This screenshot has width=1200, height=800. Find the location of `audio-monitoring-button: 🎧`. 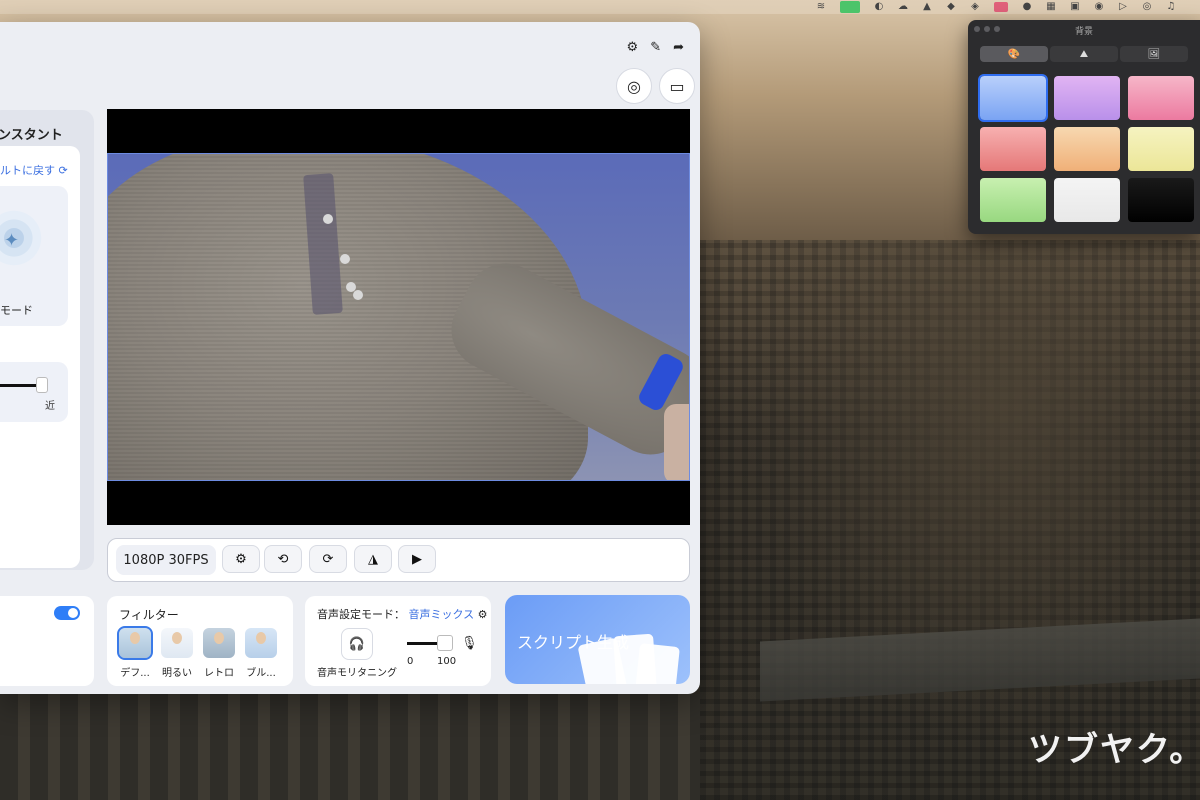

audio-monitoring-button: 🎧 is located at coordinates (357, 644).